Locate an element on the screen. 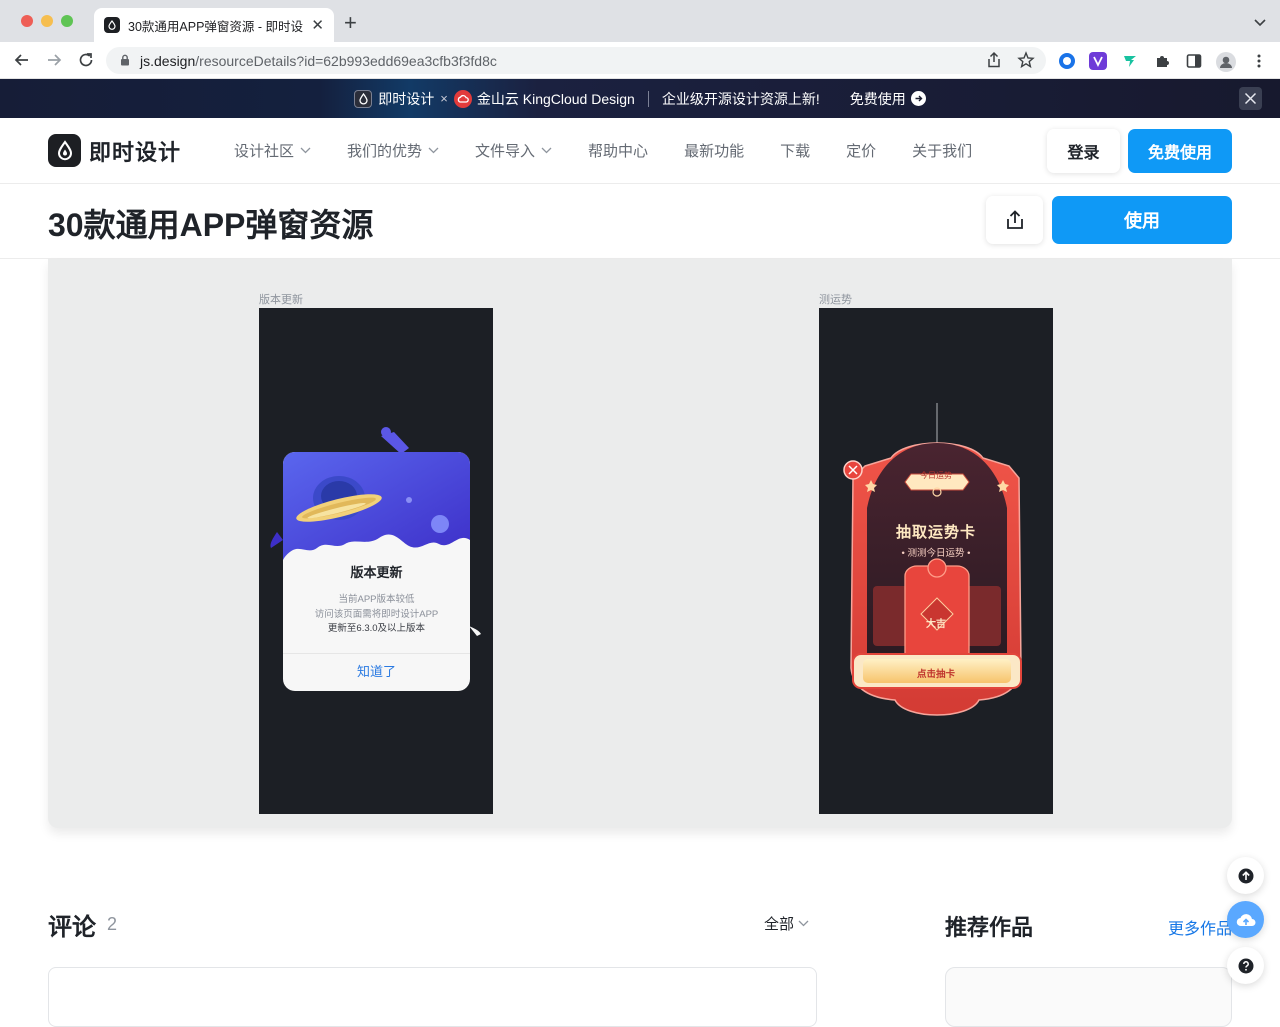 This screenshot has width=1280, height=1027. upload-button is located at coordinates (1245, 919).